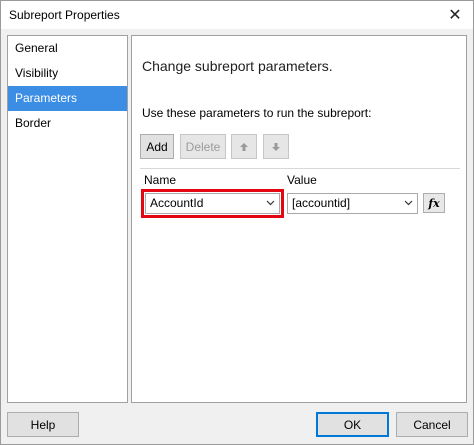  What do you see at coordinates (67, 73) in the screenshot?
I see `nav-item-visibility: Visibility` at bounding box center [67, 73].